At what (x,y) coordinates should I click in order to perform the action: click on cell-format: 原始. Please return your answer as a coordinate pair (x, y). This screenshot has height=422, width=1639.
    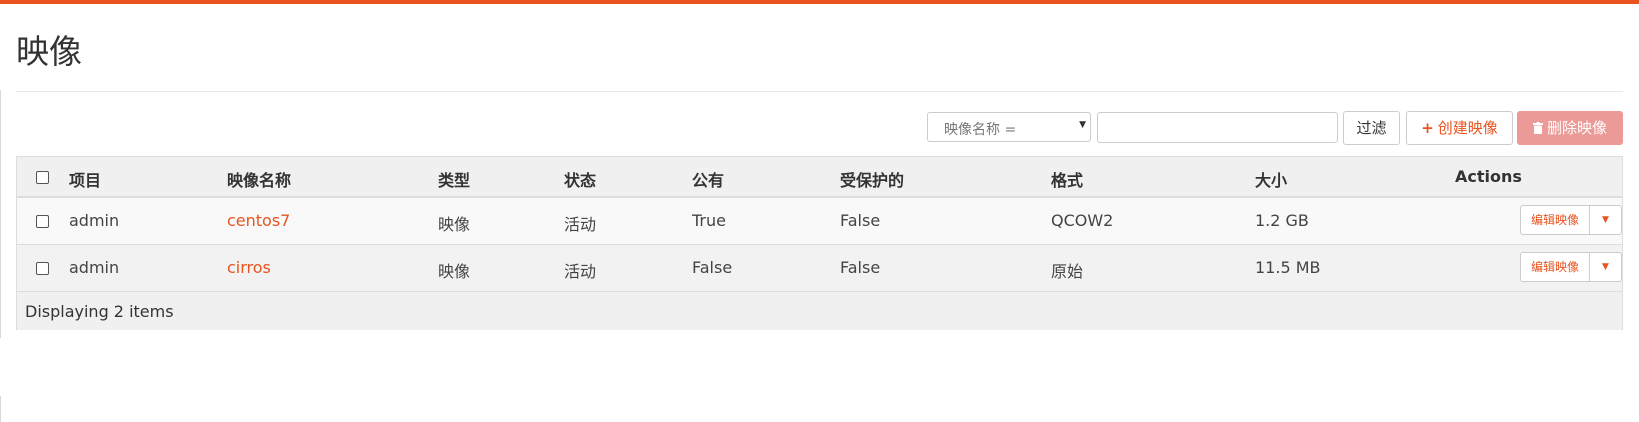
    Looking at the image, I should click on (1067, 271).